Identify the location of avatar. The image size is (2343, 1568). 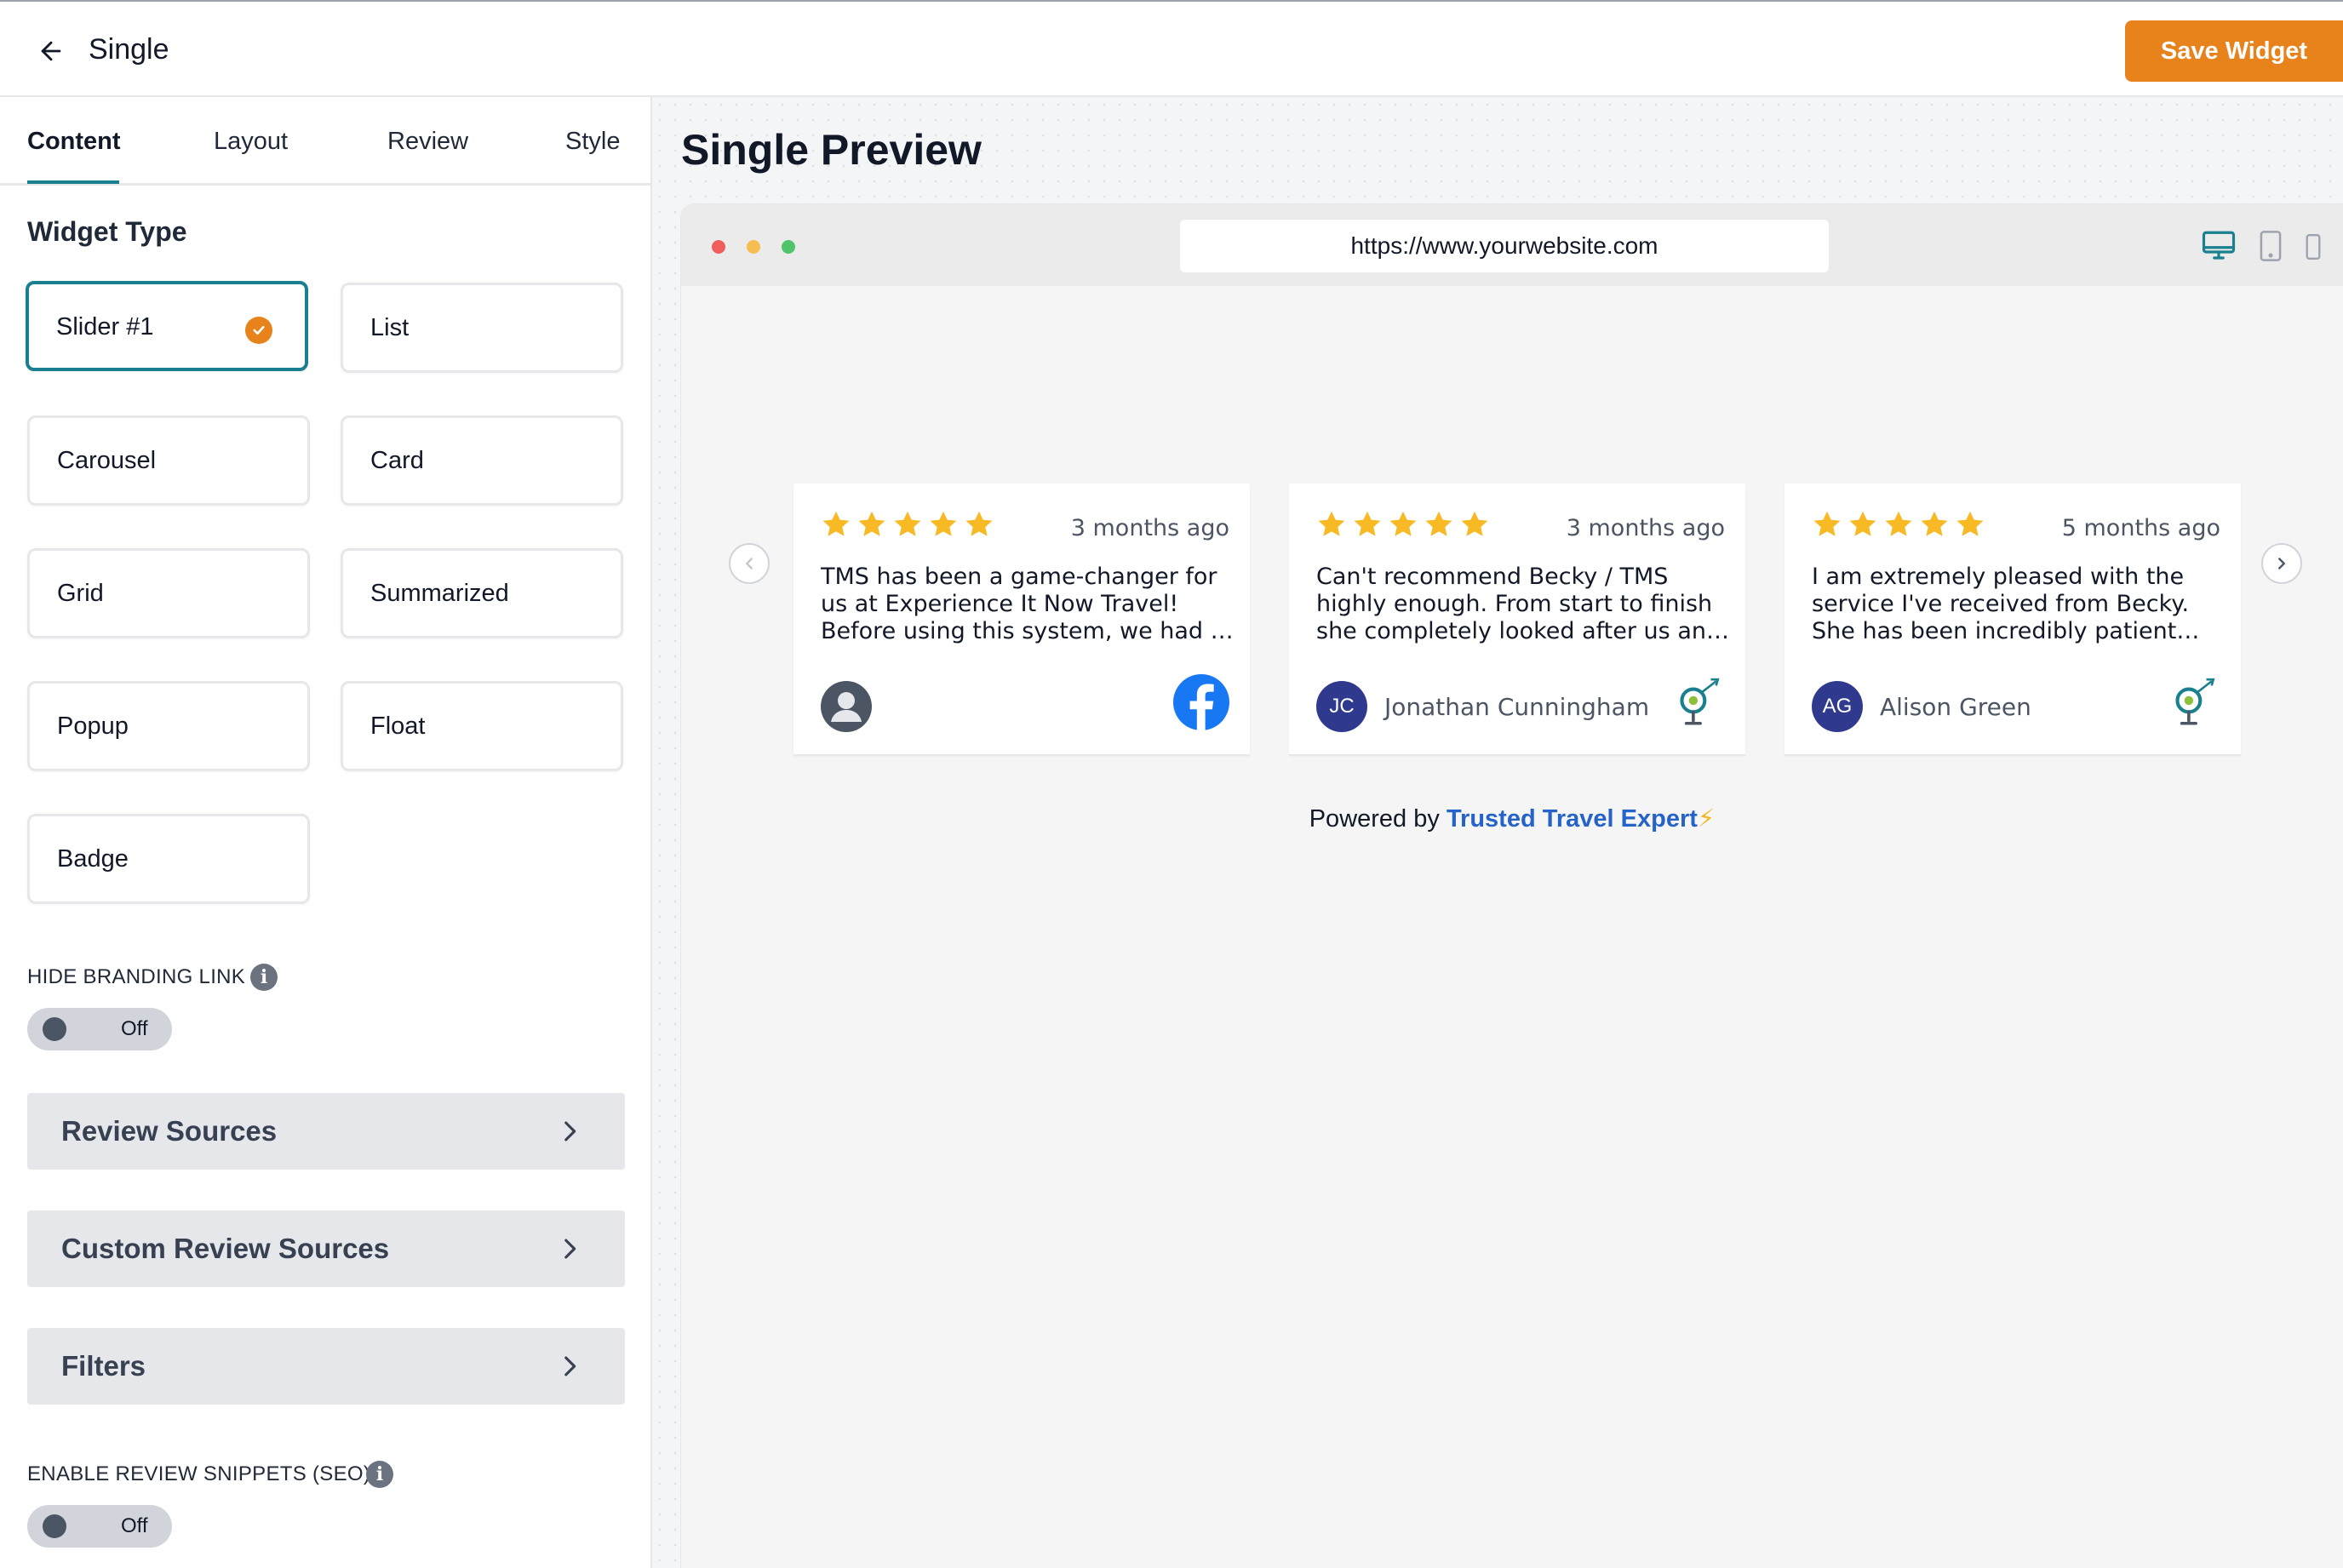
(846, 706).